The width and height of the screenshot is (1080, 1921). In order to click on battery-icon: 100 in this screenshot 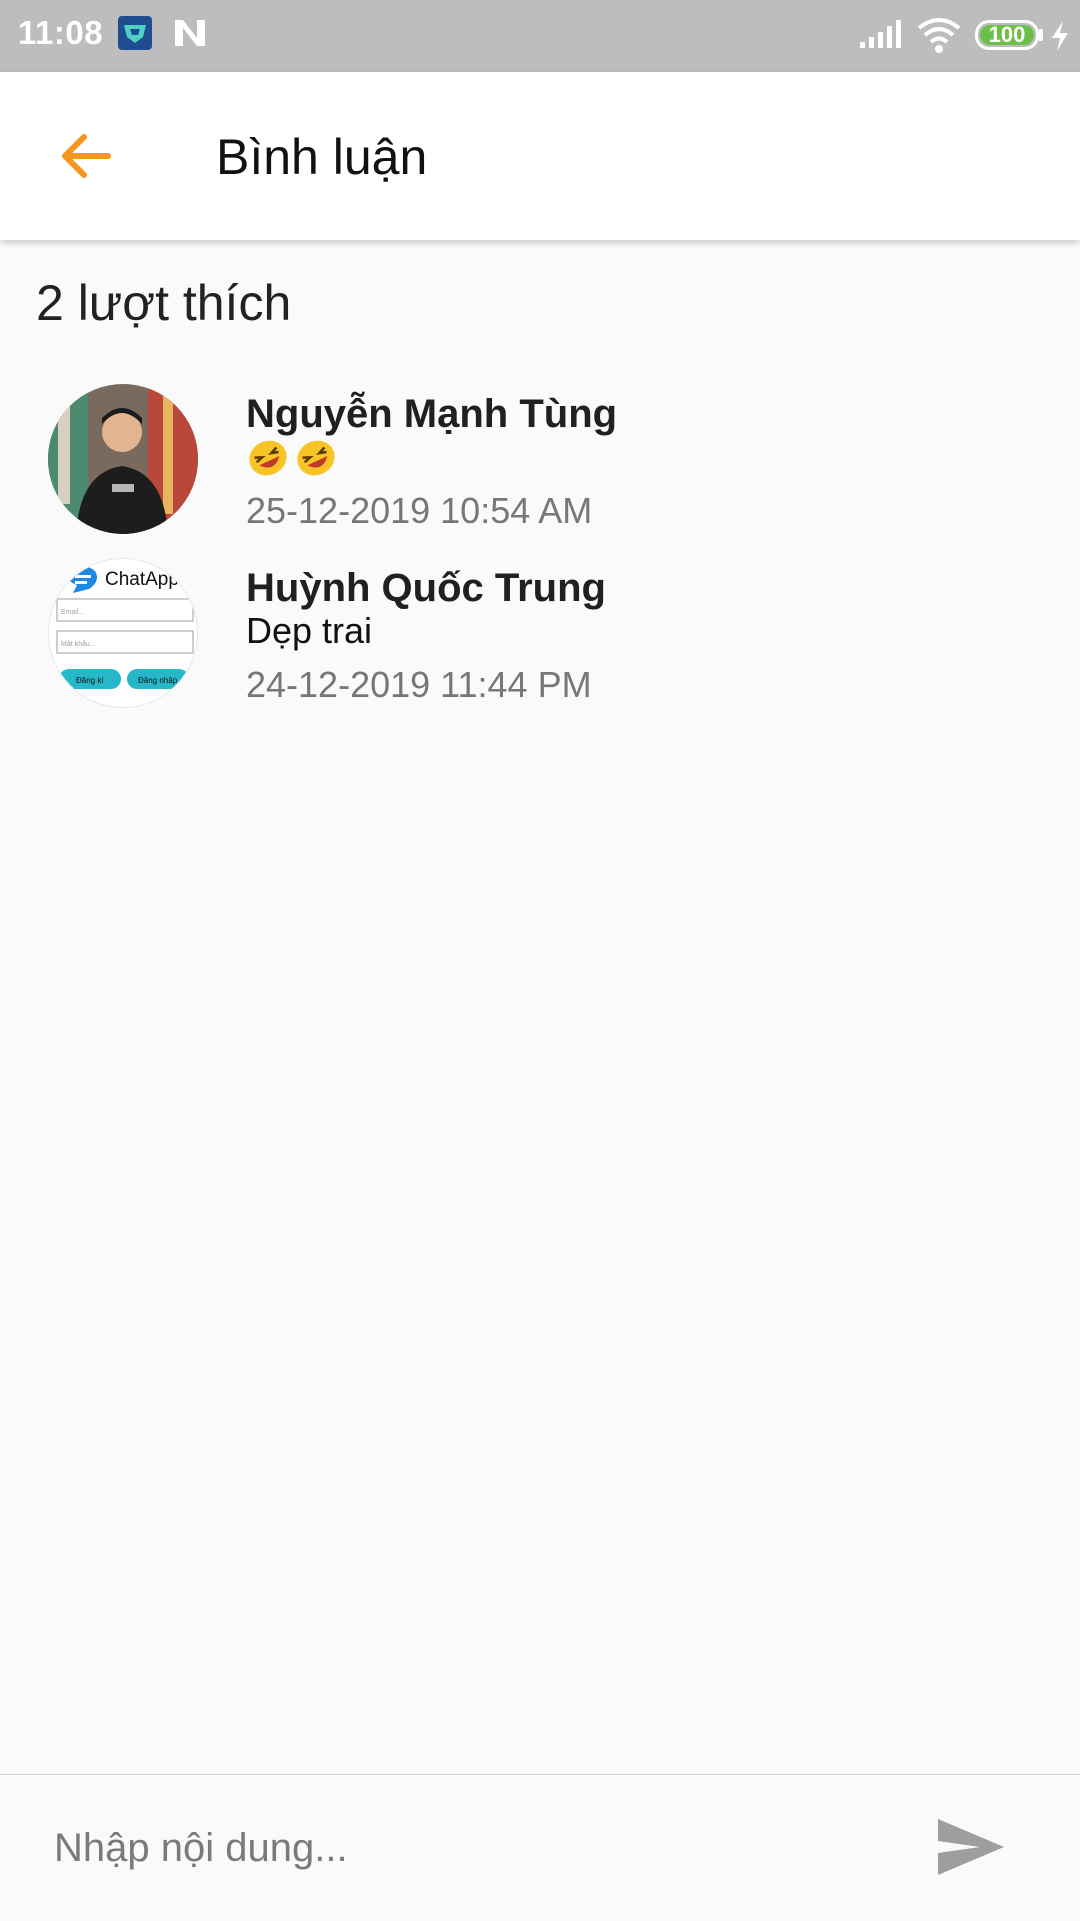, I will do `click(1007, 35)`.